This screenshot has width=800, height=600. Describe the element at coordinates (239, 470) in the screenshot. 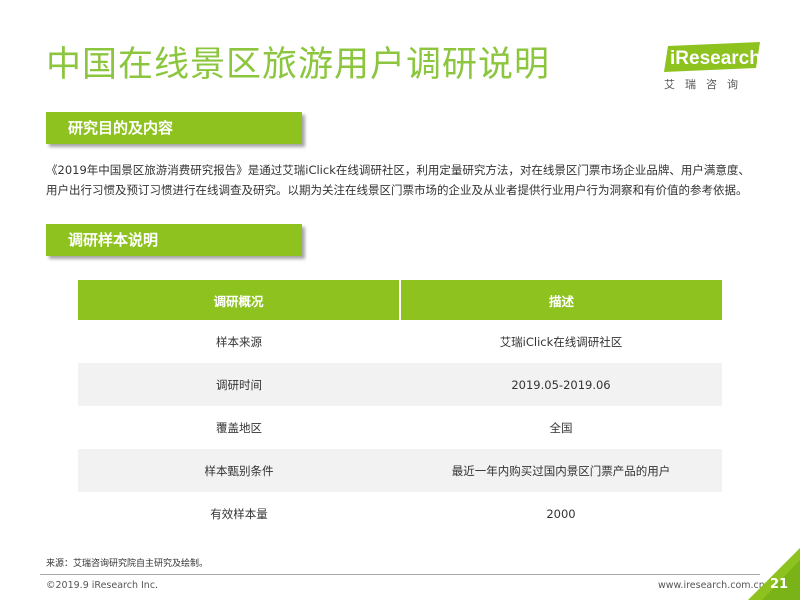

I see `table-cell-label: 样本甄别条件` at that location.